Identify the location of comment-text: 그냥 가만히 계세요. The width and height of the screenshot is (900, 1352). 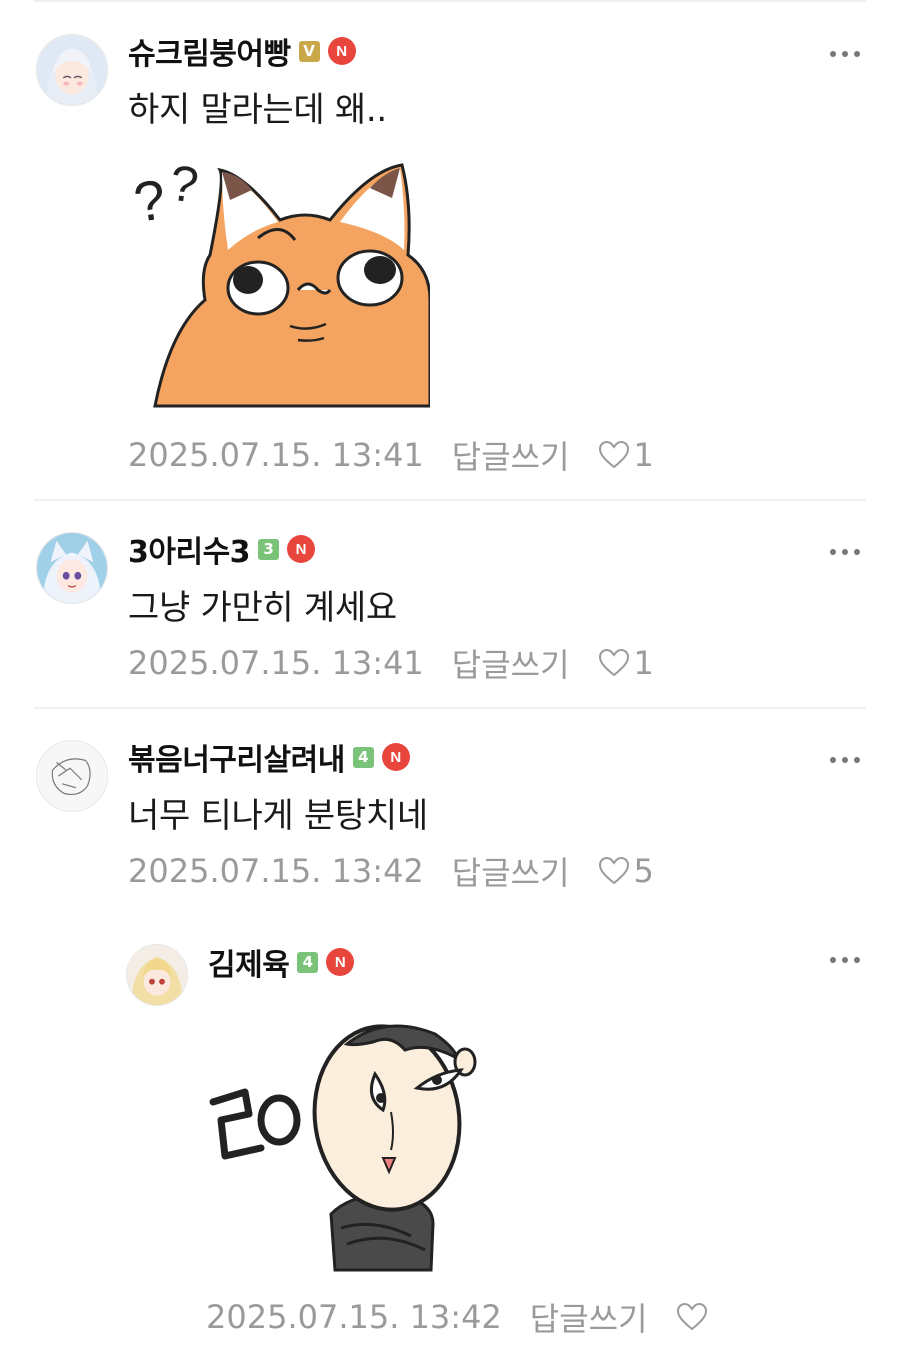
(262, 608).